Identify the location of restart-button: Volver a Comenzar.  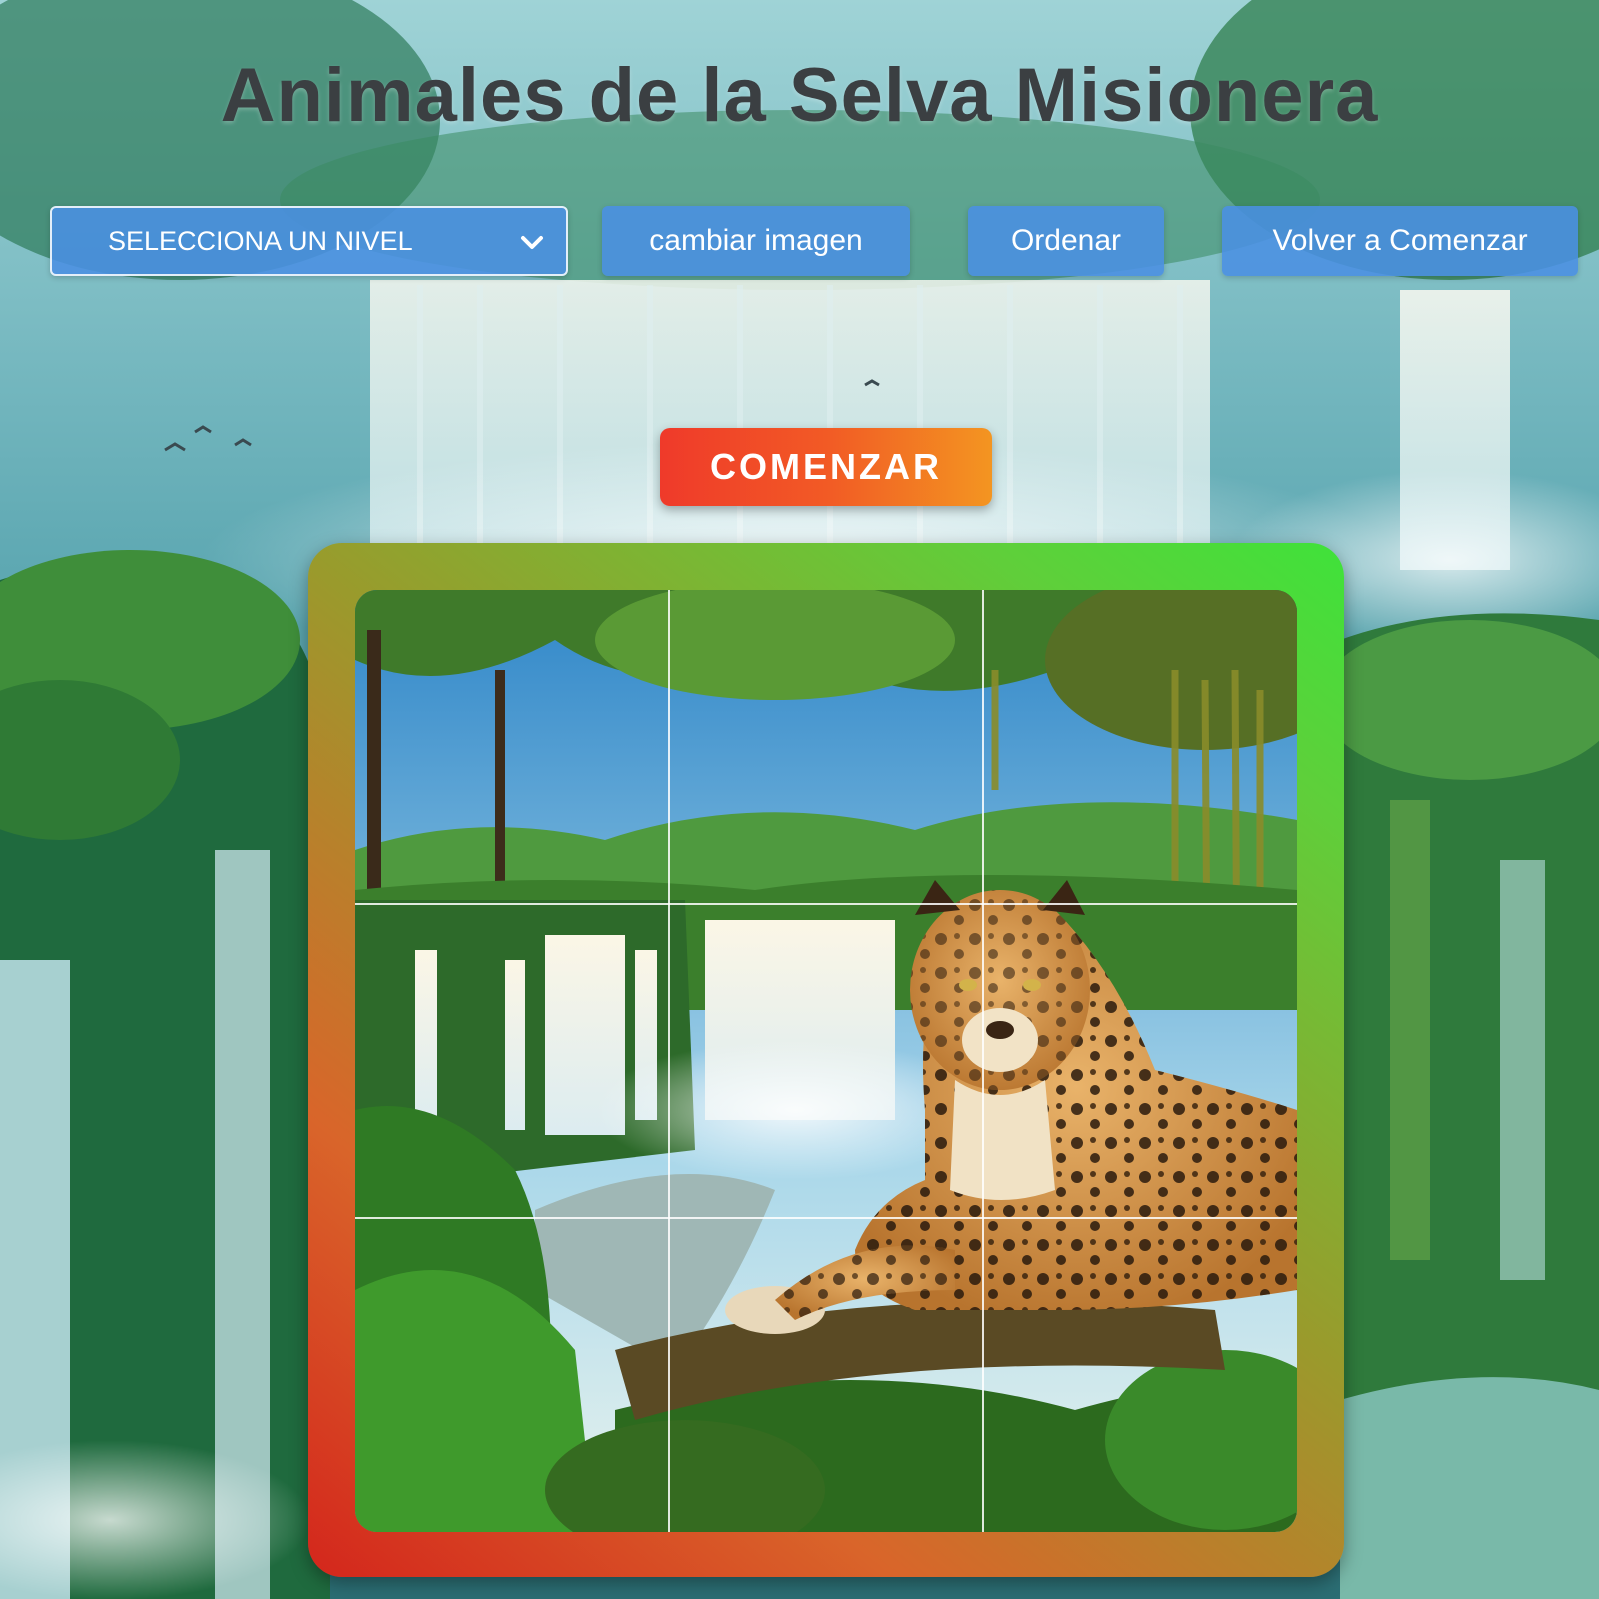
(1400, 241).